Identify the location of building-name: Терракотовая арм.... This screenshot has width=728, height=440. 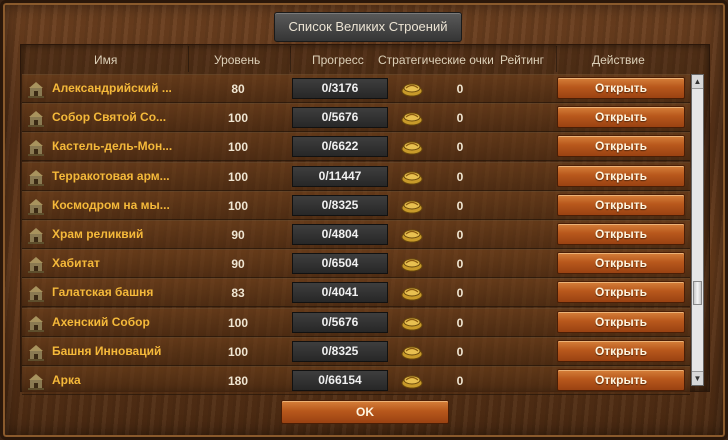
(111, 175).